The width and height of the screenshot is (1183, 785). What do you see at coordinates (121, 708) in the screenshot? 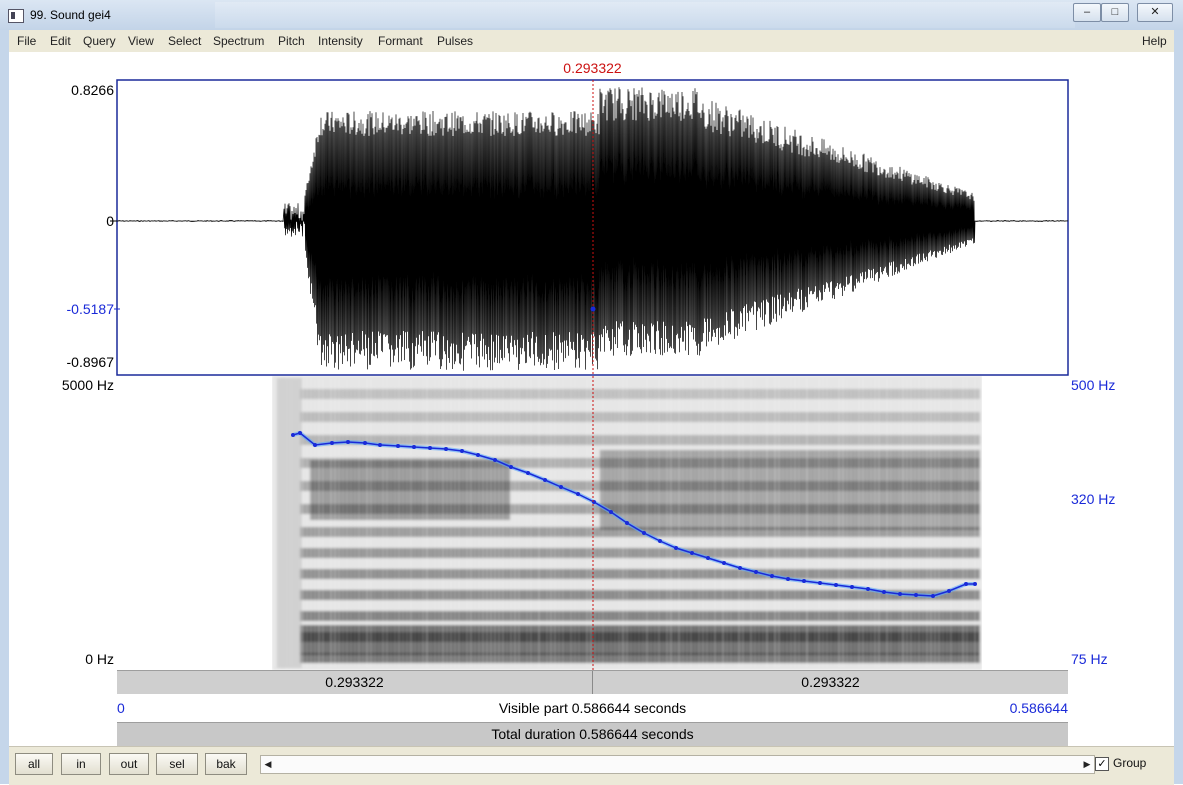
I see `visible-start-time: 0` at bounding box center [121, 708].